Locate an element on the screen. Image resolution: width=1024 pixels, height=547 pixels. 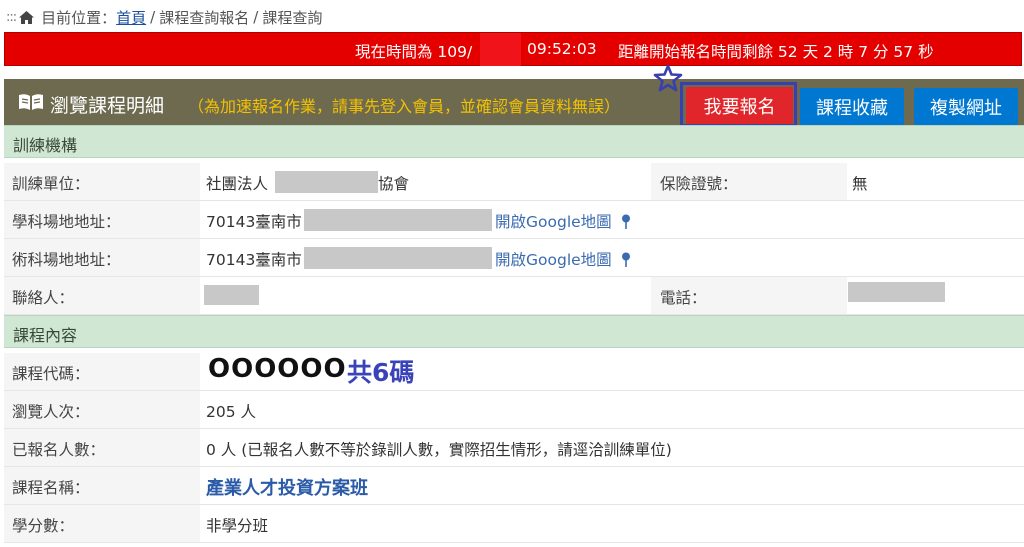
current-time: 09:52:03 is located at coordinates (562, 49).